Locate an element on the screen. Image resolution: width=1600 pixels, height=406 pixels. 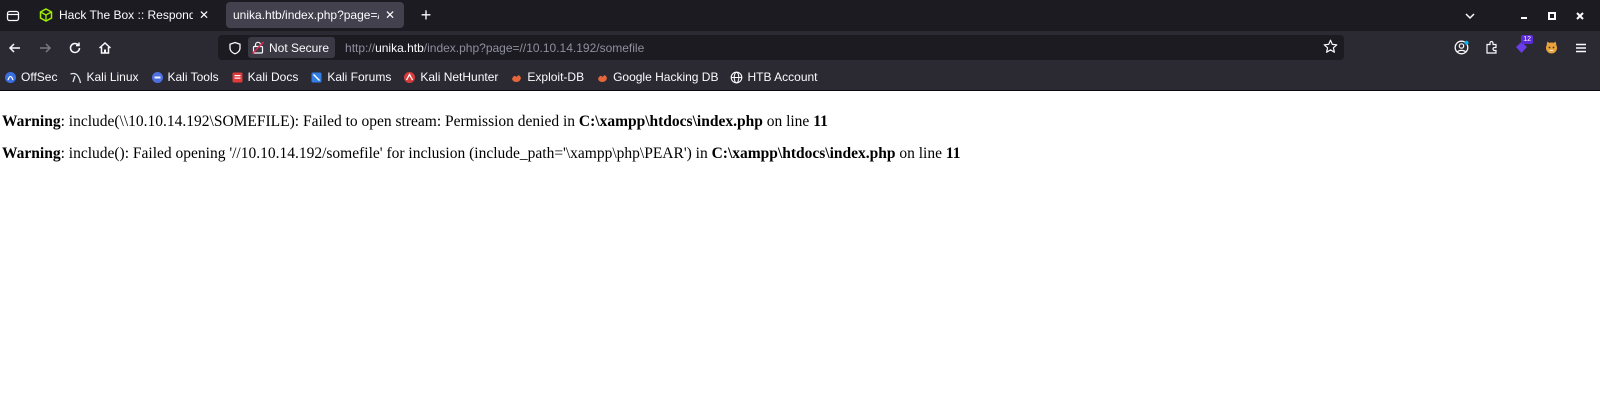
foxyproxy-button is located at coordinates (1551, 48).